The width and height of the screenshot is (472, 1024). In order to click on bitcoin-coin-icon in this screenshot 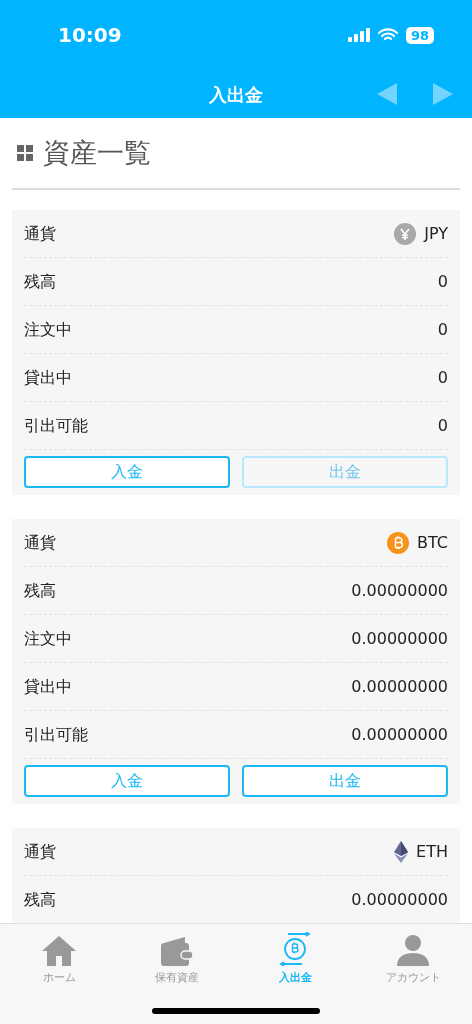, I will do `click(398, 542)`.